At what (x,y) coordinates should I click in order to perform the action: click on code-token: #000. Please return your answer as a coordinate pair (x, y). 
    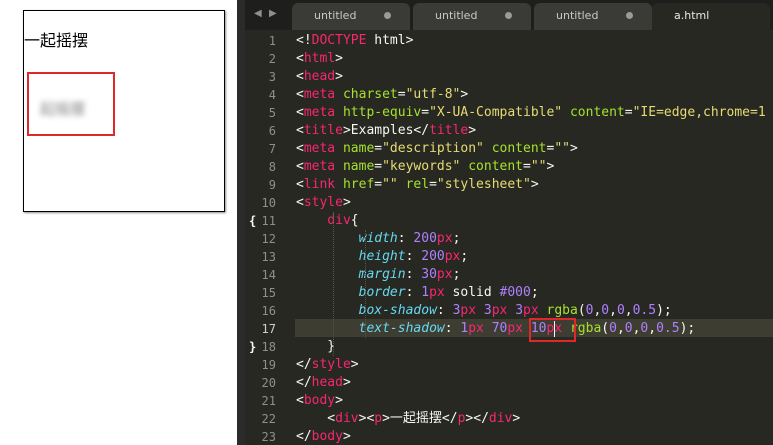
    Looking at the image, I should click on (515, 292).